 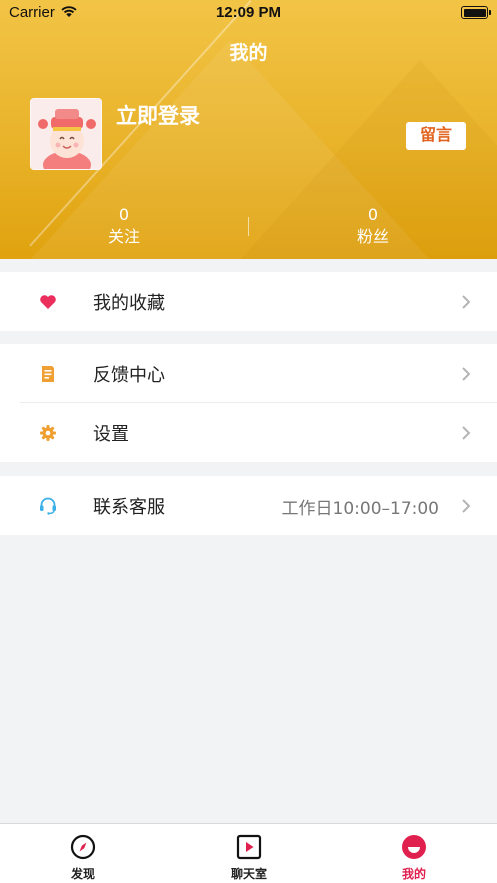 What do you see at coordinates (124, 214) in the screenshot?
I see `following-count: 0` at bounding box center [124, 214].